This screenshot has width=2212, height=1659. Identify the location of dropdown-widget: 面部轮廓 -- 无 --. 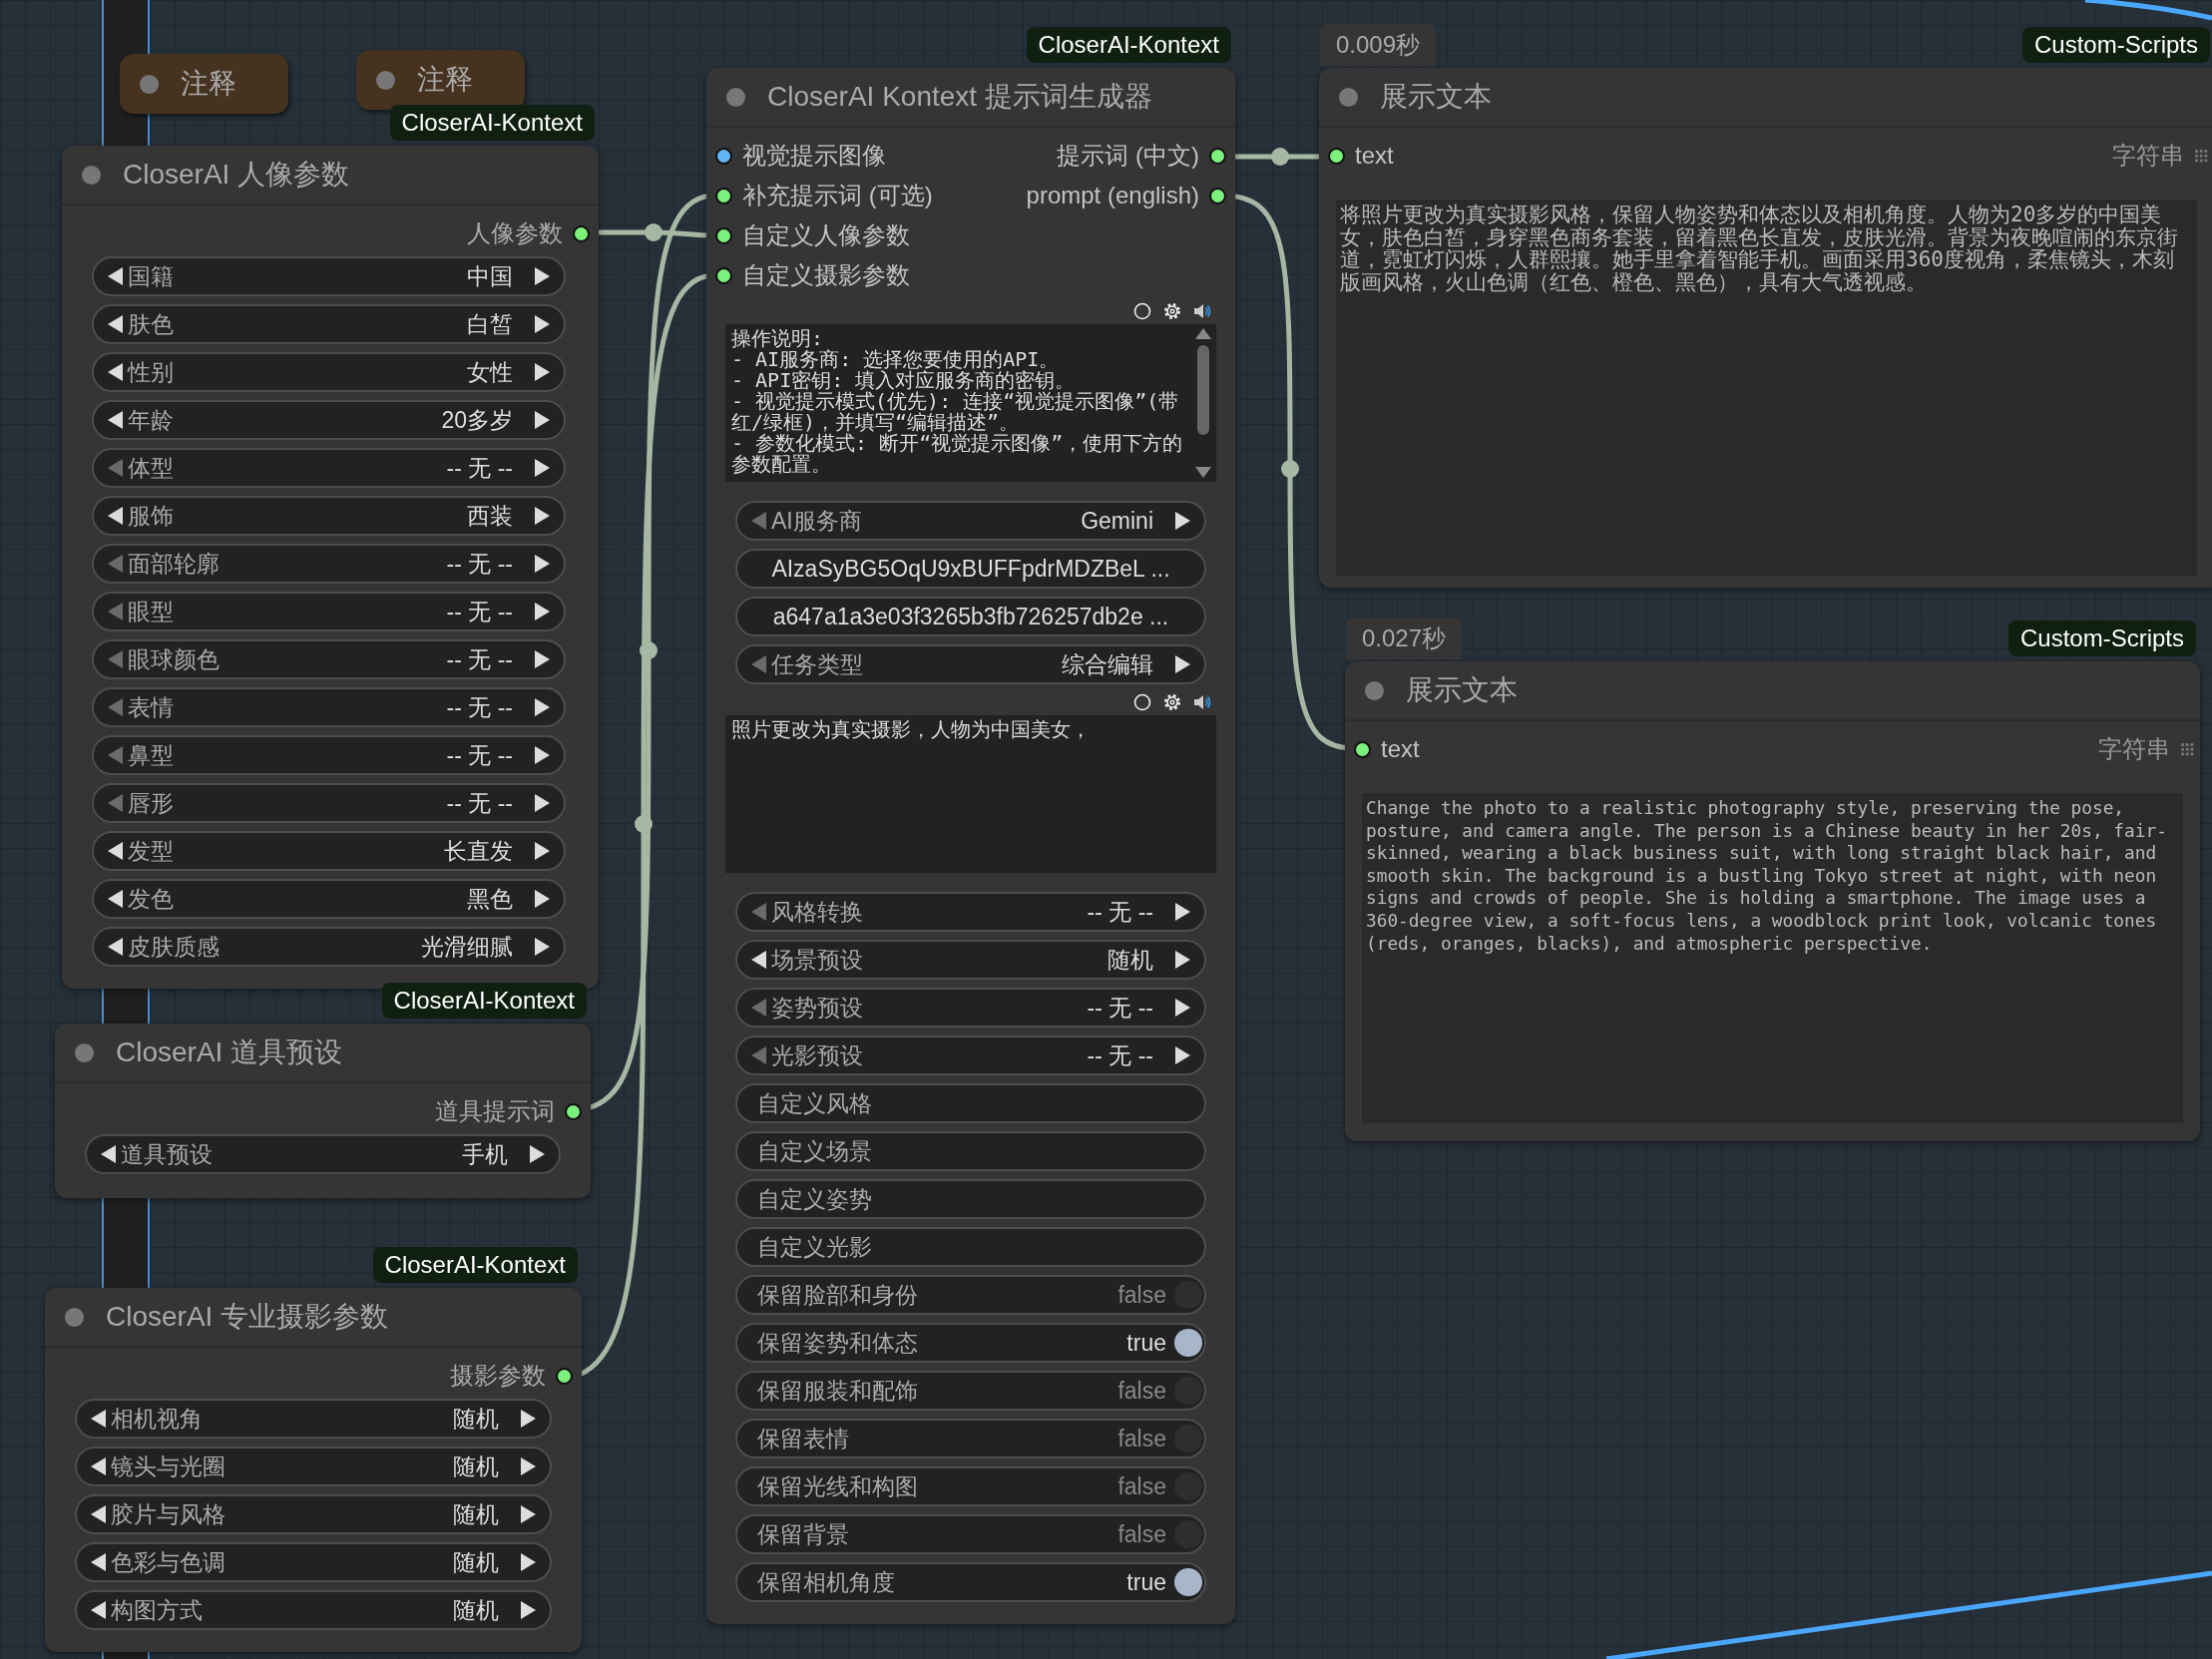
(329, 564).